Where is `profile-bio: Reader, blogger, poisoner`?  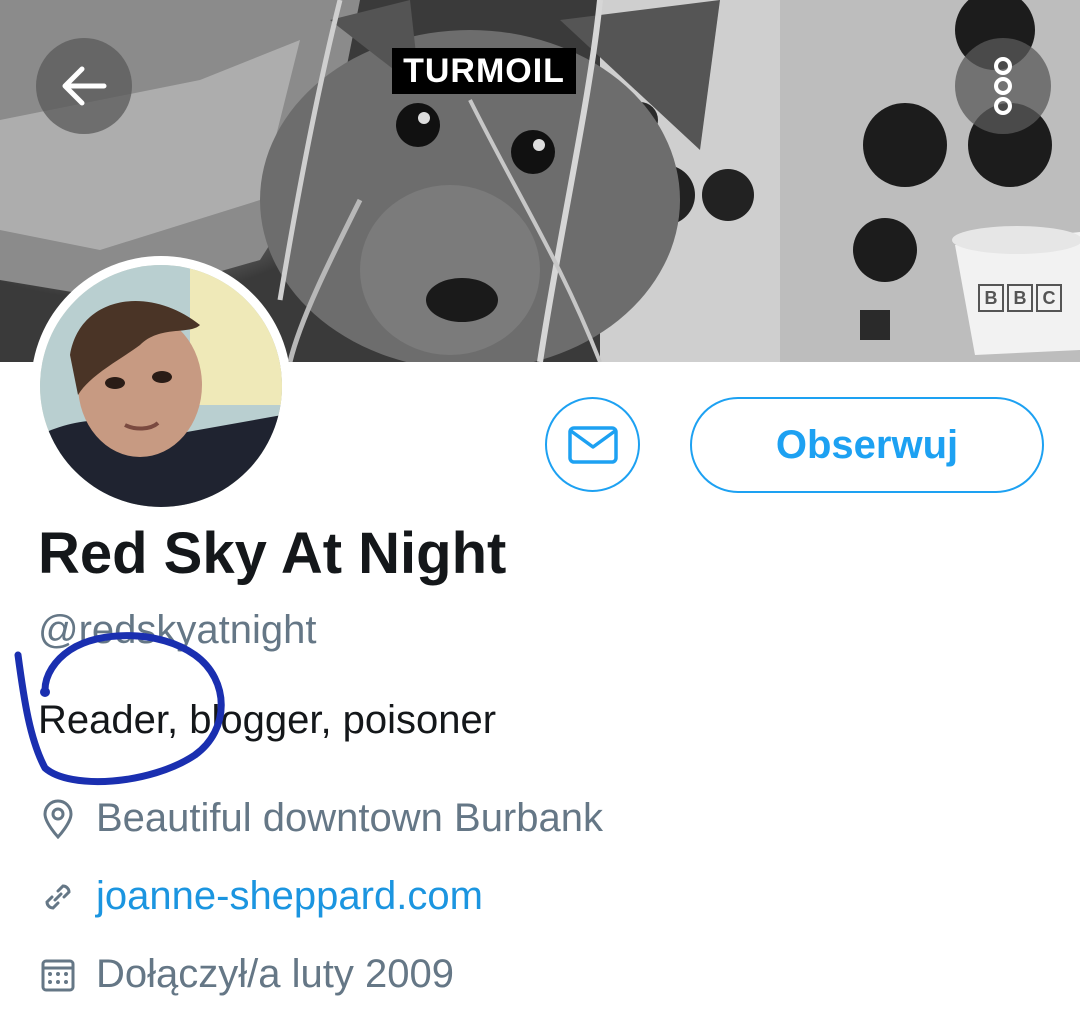 profile-bio: Reader, blogger, poisoner is located at coordinates (267, 720).